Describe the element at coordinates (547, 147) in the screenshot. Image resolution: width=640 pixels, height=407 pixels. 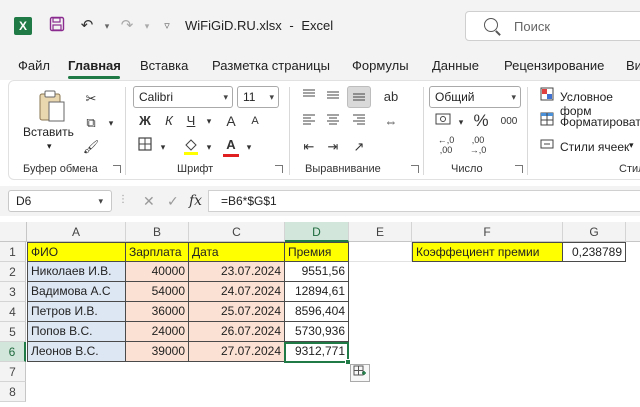
I see `cell-styles-icon` at that location.